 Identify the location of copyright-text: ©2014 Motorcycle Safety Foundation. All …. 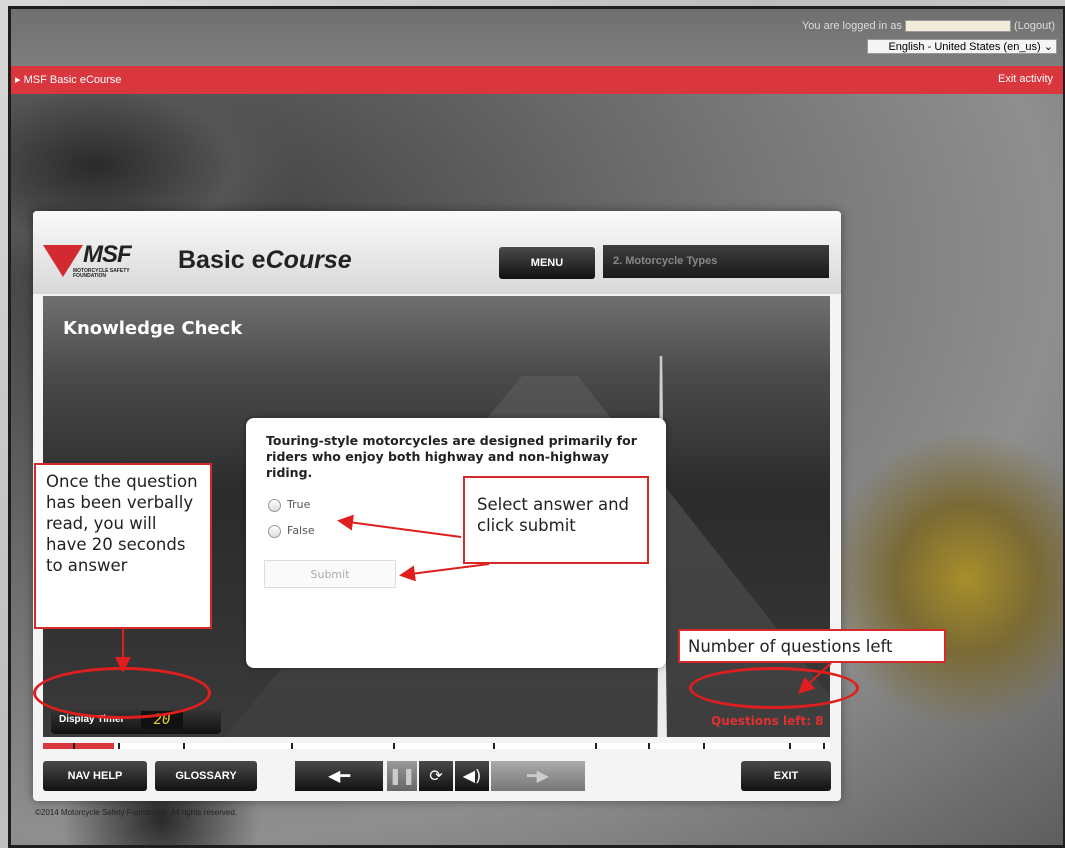
(136, 812).